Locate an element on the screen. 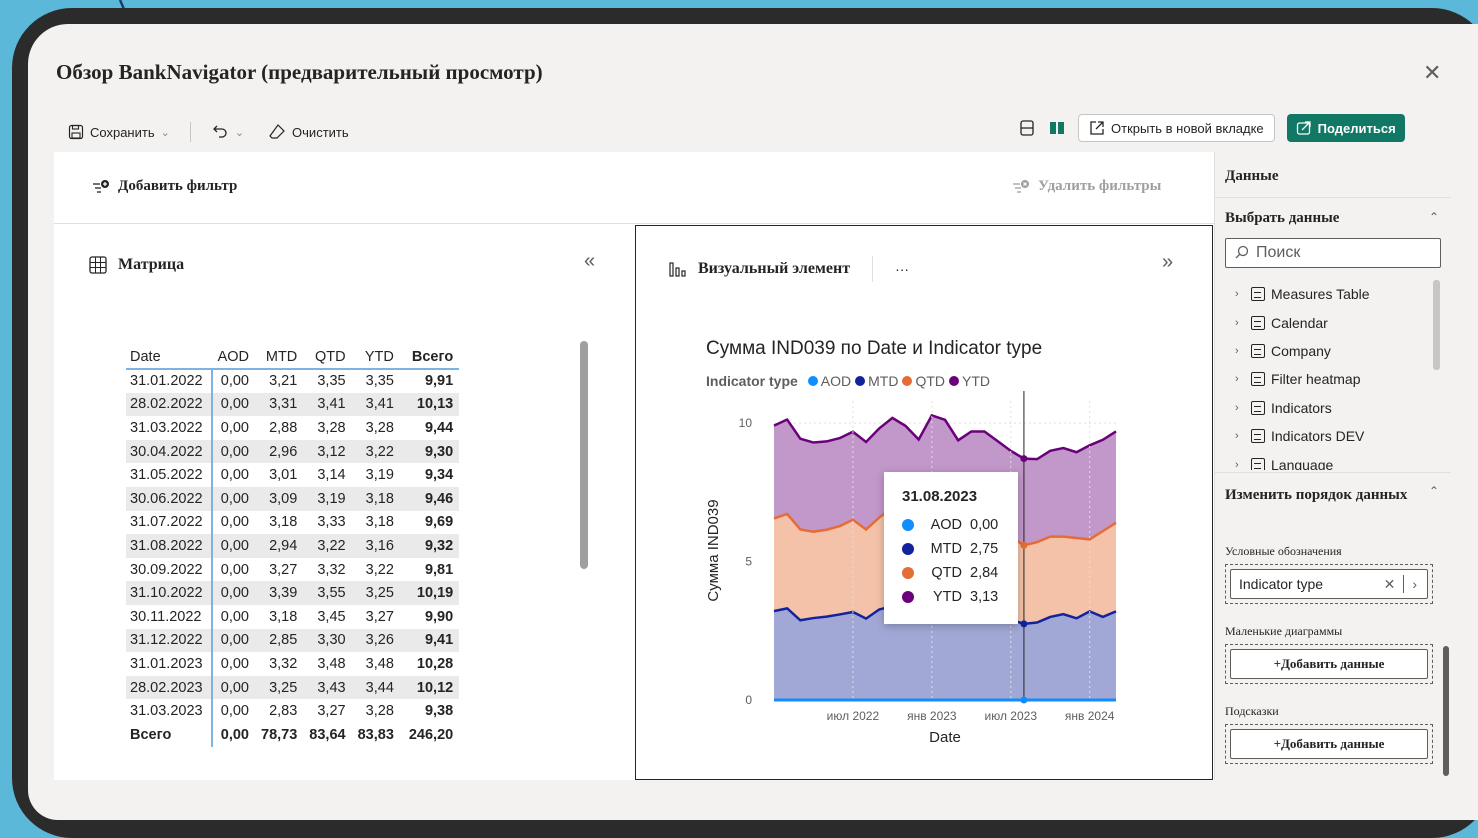 The image size is (1478, 838). matrix-pane-title: Матрица is located at coordinates (136, 265).